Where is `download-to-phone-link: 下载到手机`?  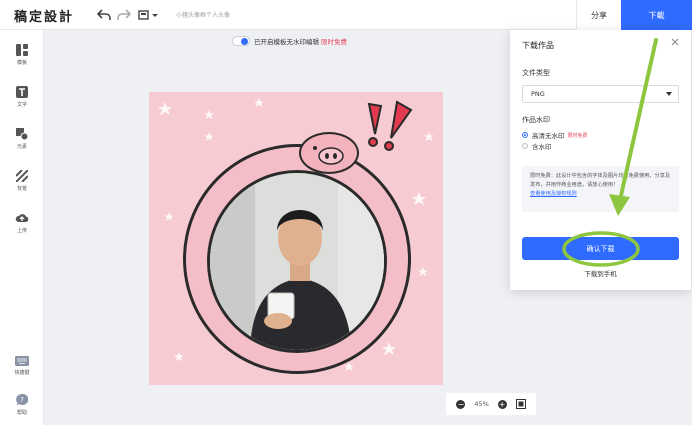
download-to-phone-link: 下载到手机 is located at coordinates (600, 273).